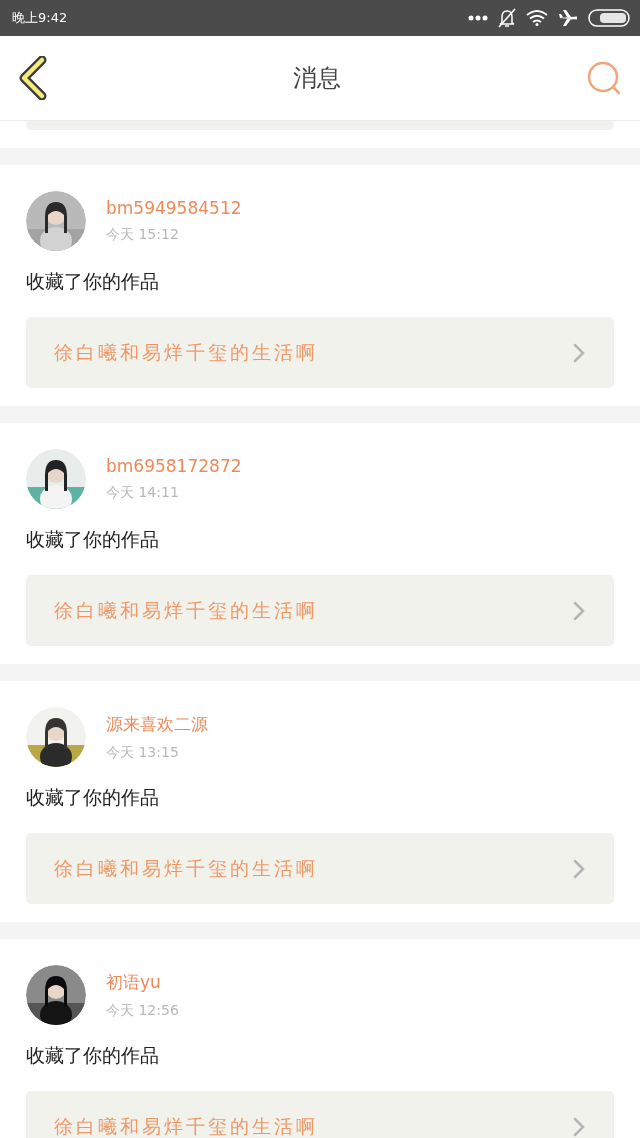 This screenshot has height=1138, width=640. What do you see at coordinates (604, 78) in the screenshot?
I see `search-button` at bounding box center [604, 78].